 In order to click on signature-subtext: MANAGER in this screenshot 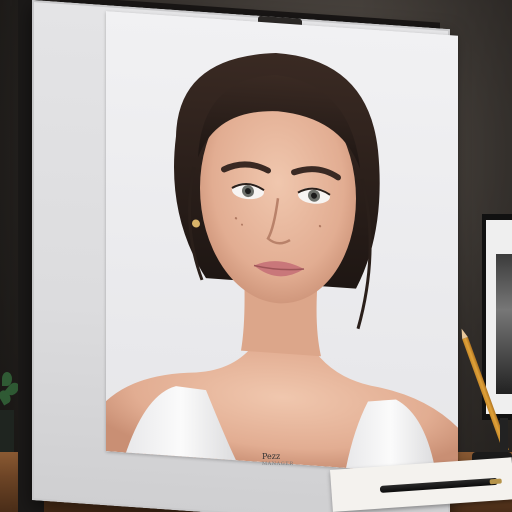, I will do `click(278, 464)`.